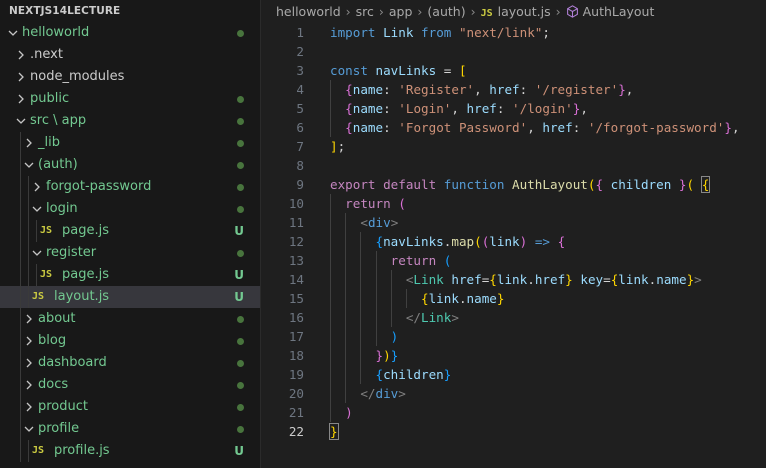 The image size is (766, 468). I want to click on code-token: div, so click(387, 393).